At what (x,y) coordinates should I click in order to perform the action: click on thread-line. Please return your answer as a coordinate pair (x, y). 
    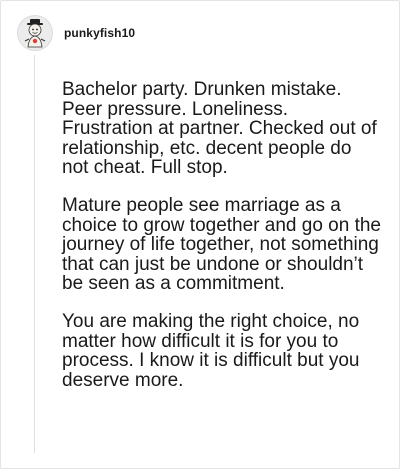
    Looking at the image, I should click on (34, 254).